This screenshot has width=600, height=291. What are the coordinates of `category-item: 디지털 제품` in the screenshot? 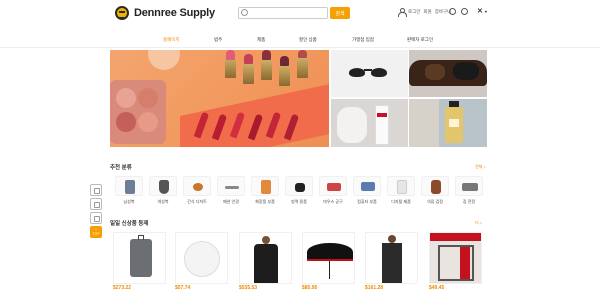 It's located at (401, 191).